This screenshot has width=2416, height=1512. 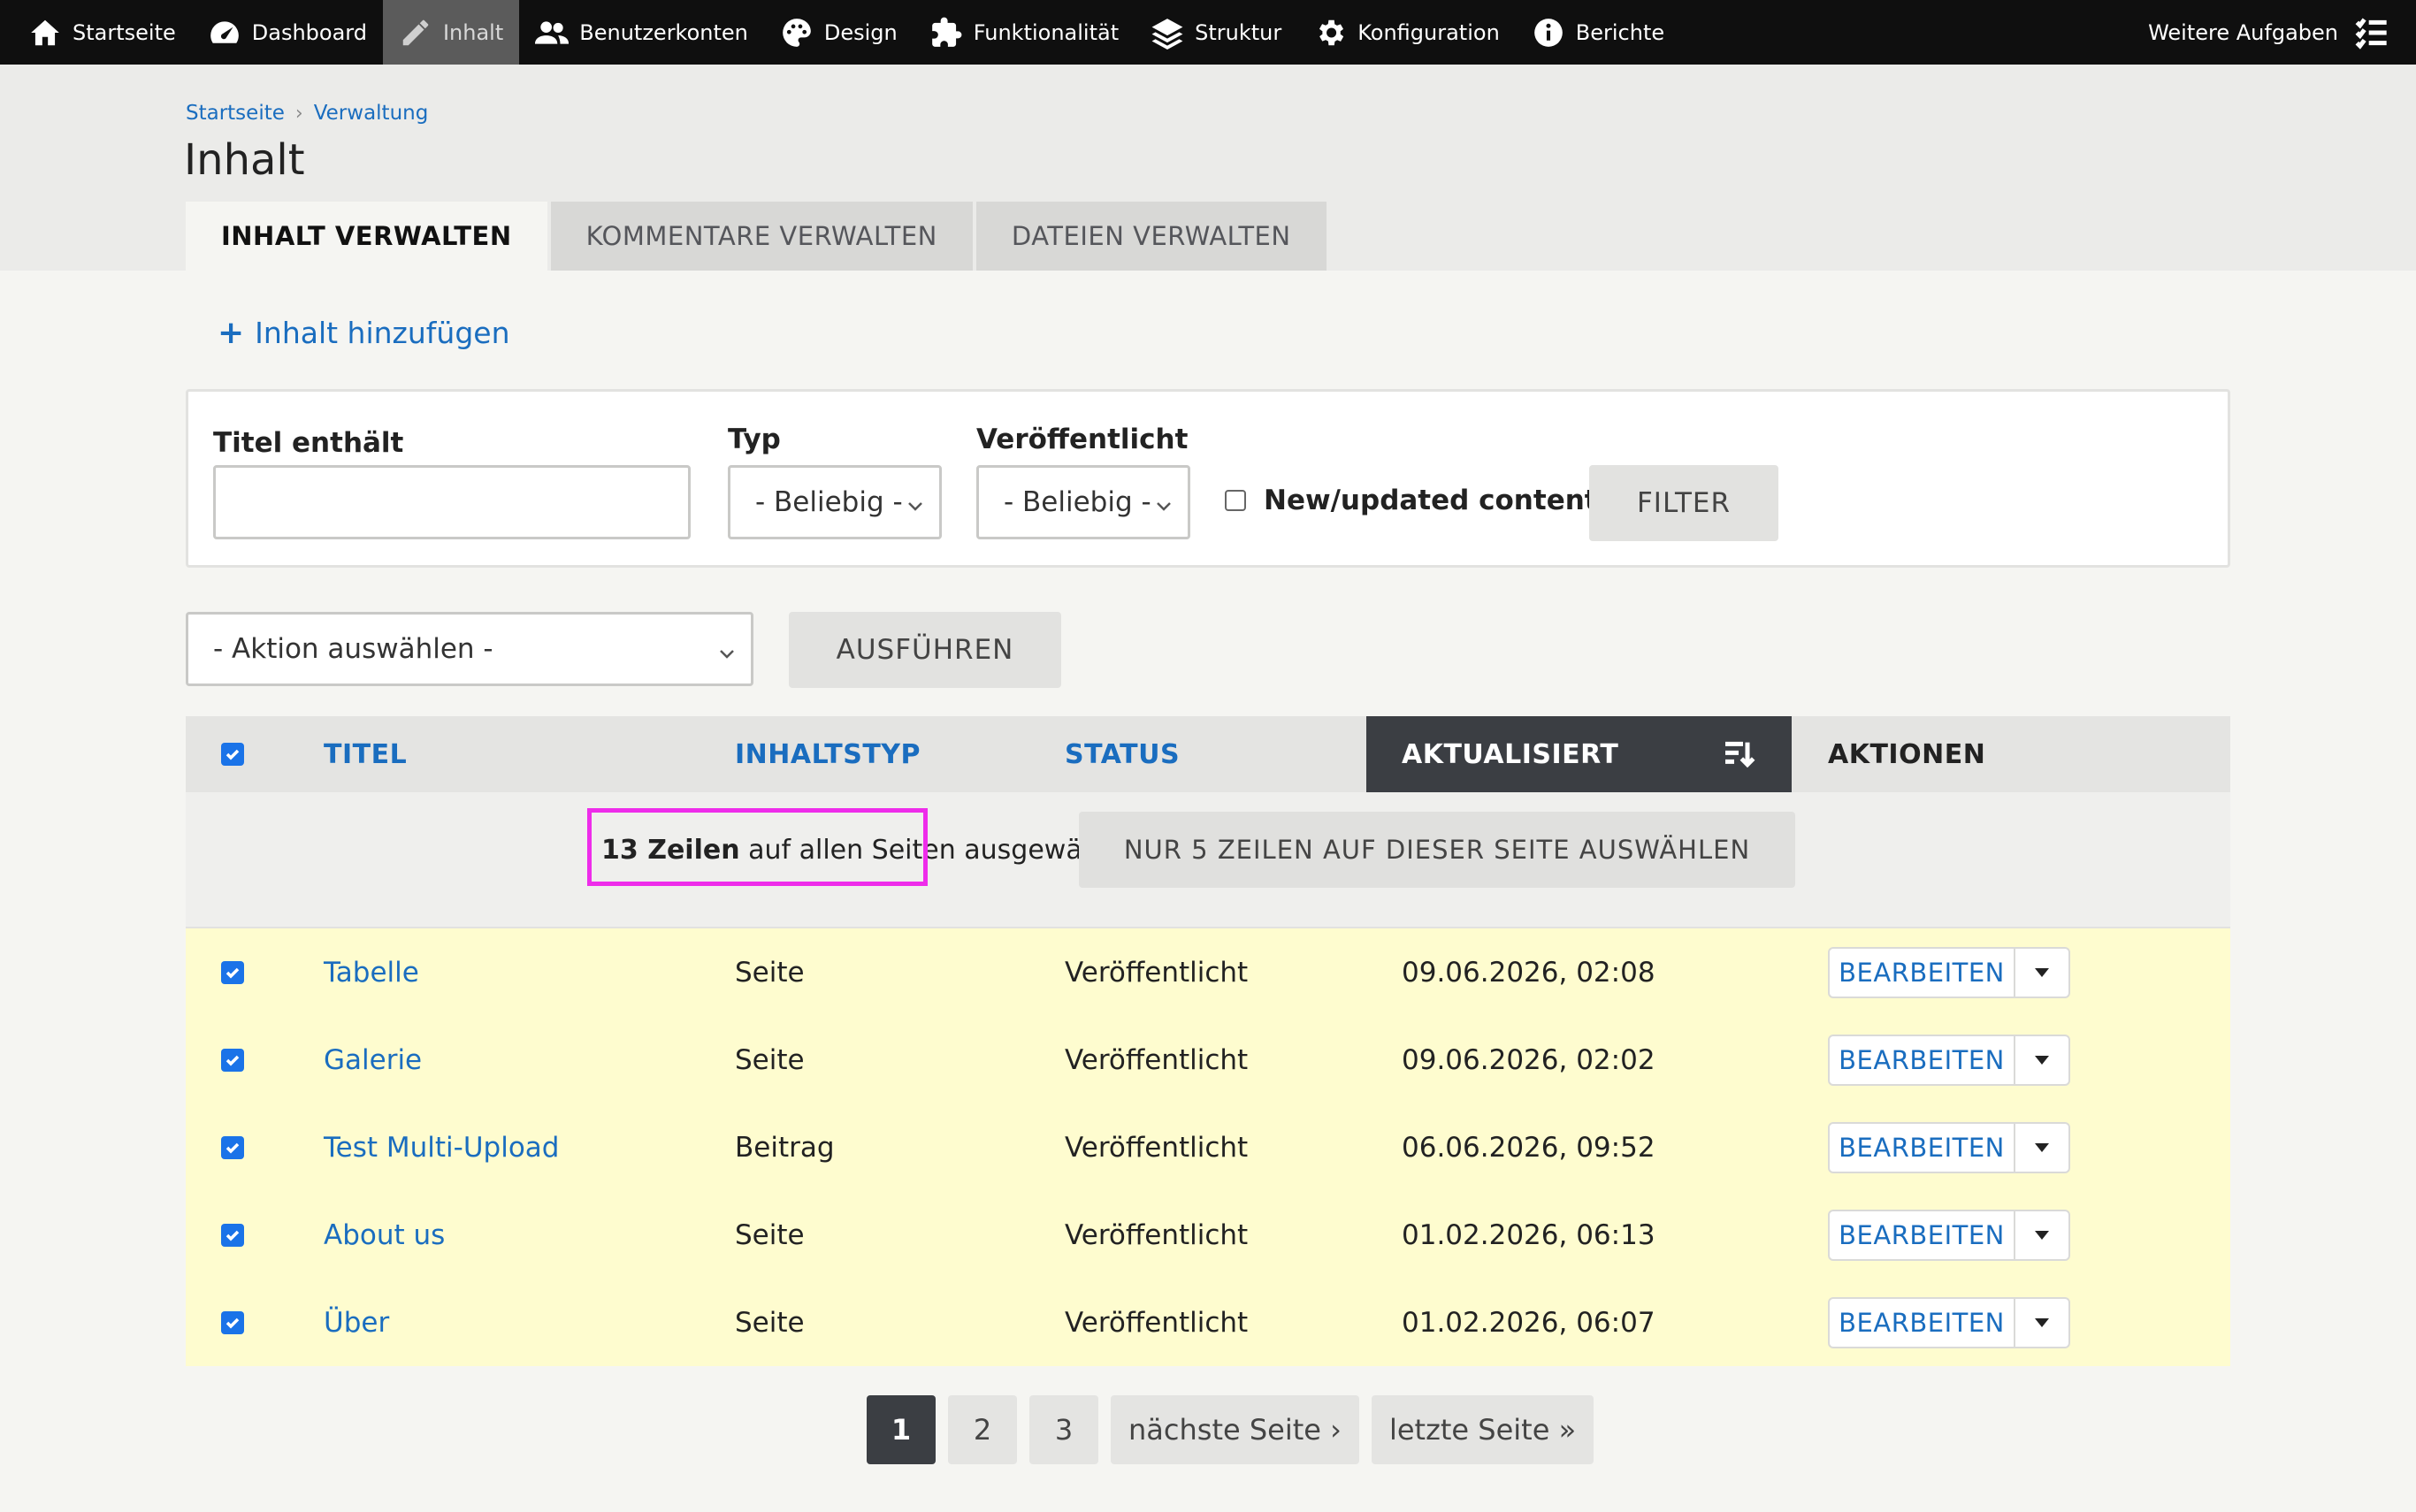 I want to click on toolbar-label: Inhalt, so click(x=473, y=32).